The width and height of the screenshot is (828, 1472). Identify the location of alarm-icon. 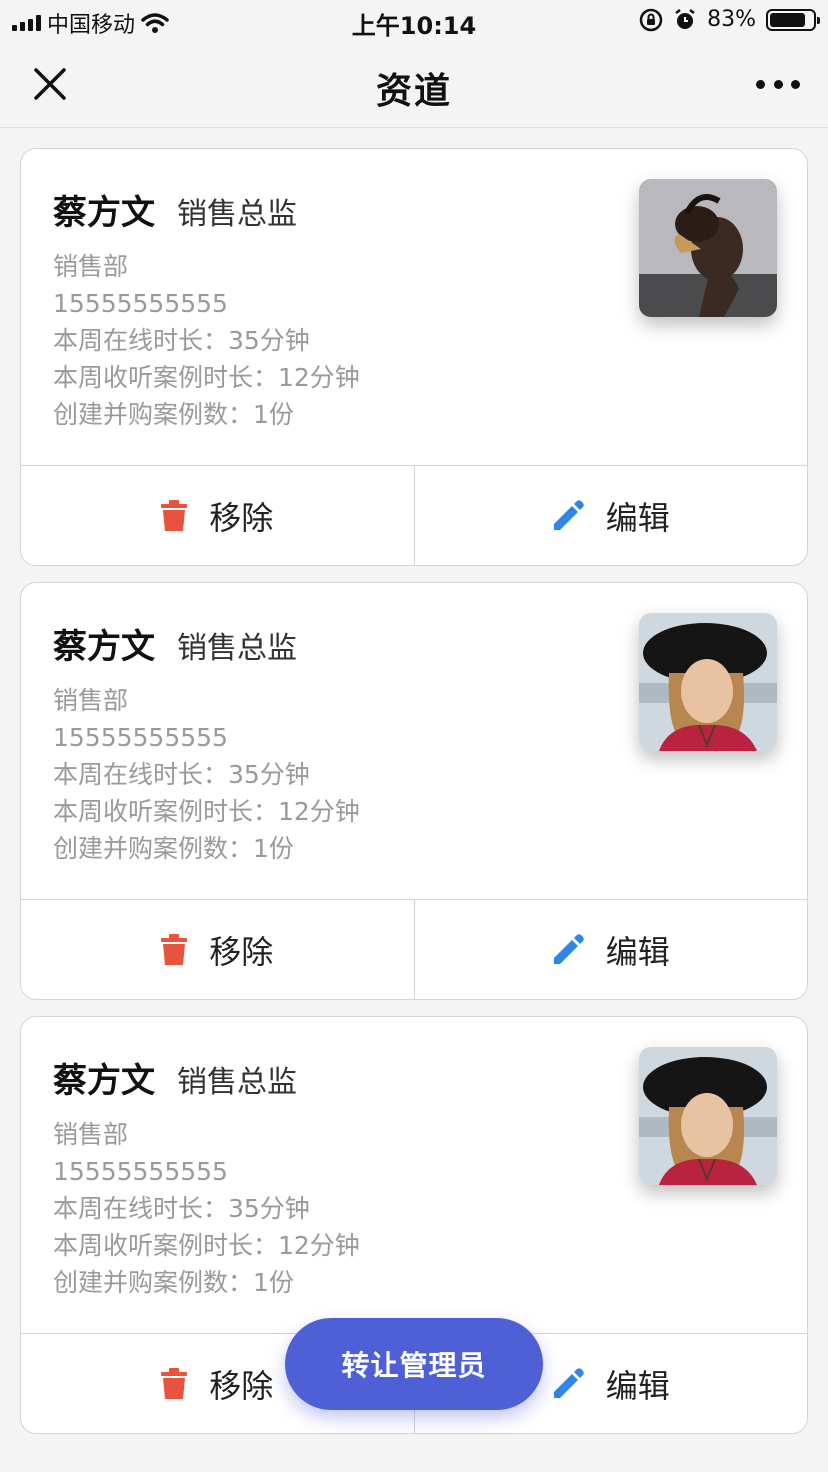
(685, 18).